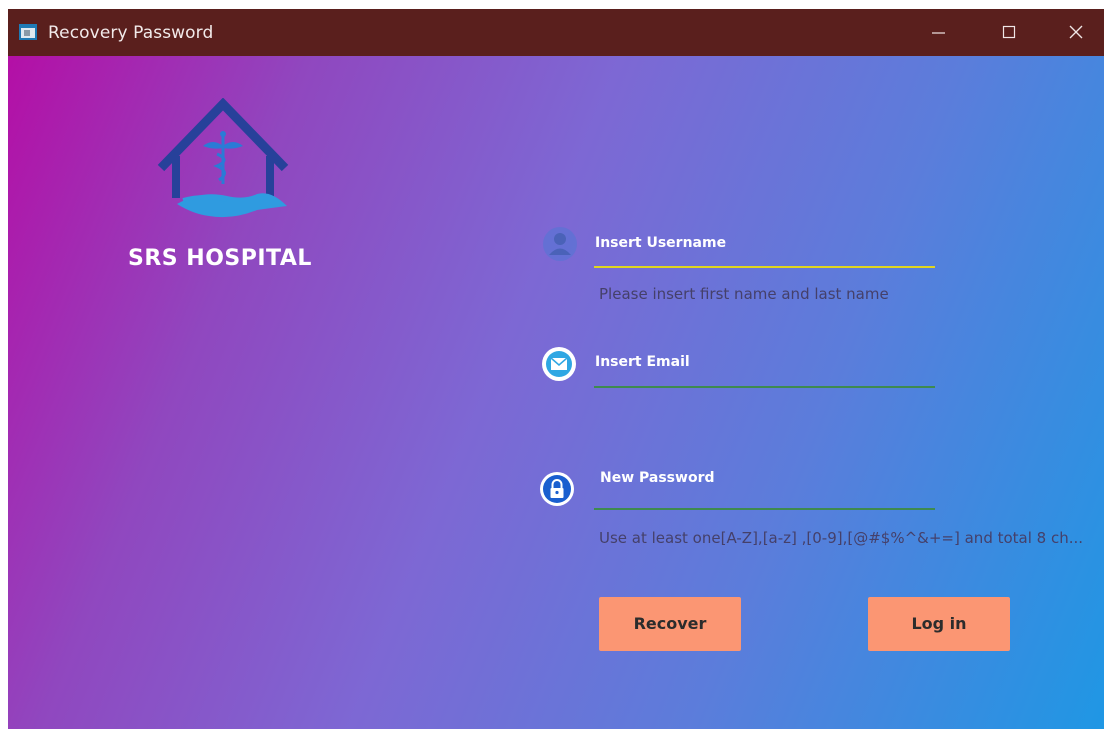 Image resolution: width=1104 pixels, height=729 pixels. Describe the element at coordinates (764, 387) in the screenshot. I see `email-input` at that location.